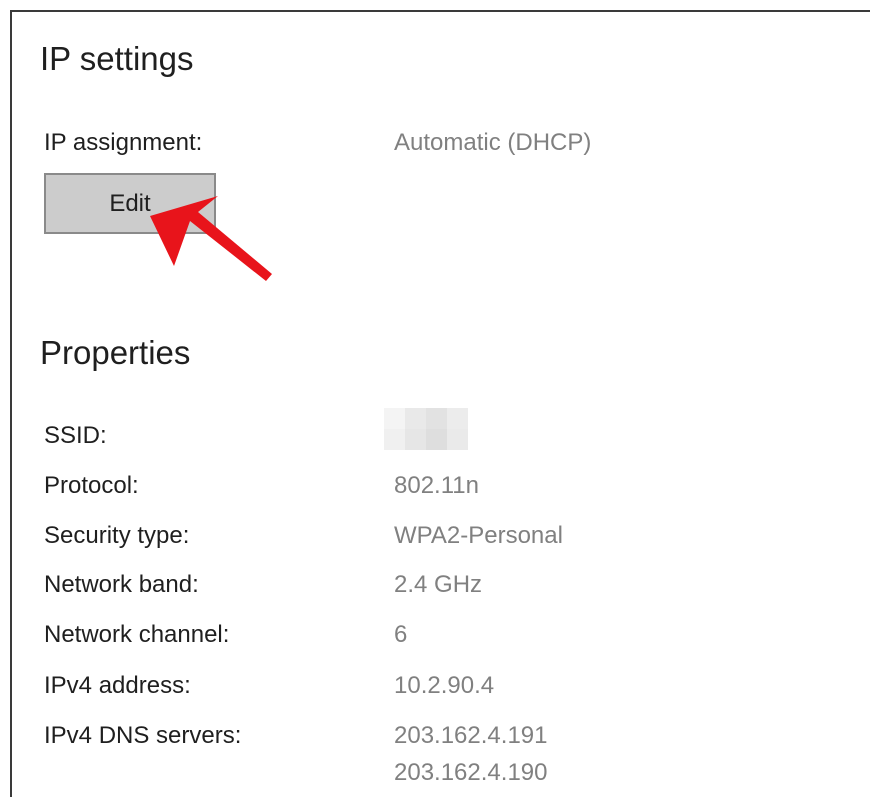 This screenshot has width=870, height=797. What do you see at coordinates (401, 634) in the screenshot?
I see `network-channel-value: 6` at bounding box center [401, 634].